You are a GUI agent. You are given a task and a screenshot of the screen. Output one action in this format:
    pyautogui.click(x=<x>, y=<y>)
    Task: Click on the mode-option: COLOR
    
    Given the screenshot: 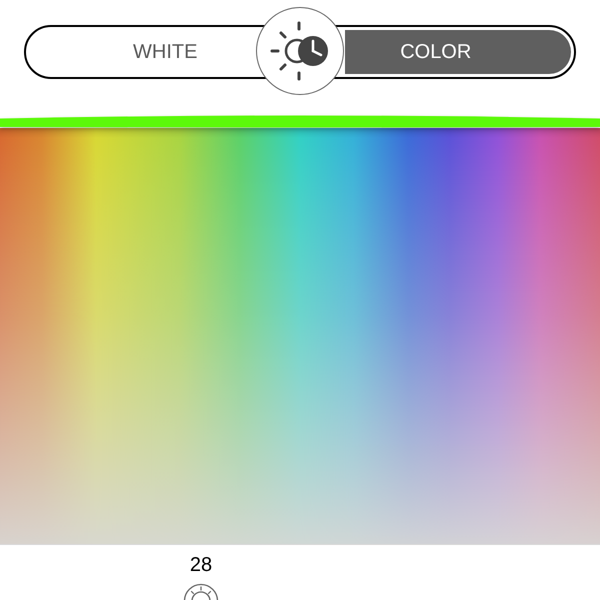 What is the action you would take?
    pyautogui.click(x=457, y=52)
    